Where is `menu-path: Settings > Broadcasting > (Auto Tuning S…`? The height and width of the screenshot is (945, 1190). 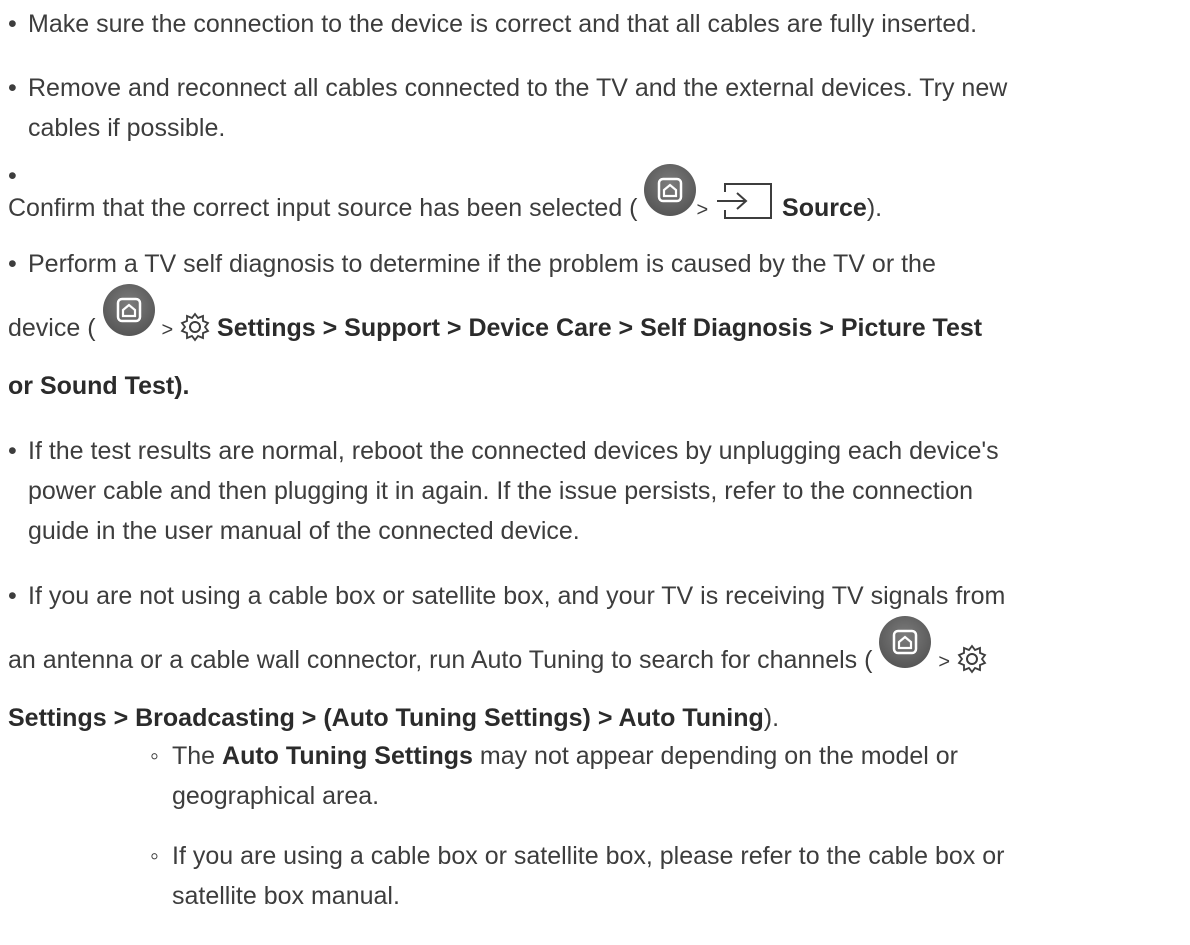
menu-path: Settings > Broadcasting > (Auto Tuning S… is located at coordinates (386, 718).